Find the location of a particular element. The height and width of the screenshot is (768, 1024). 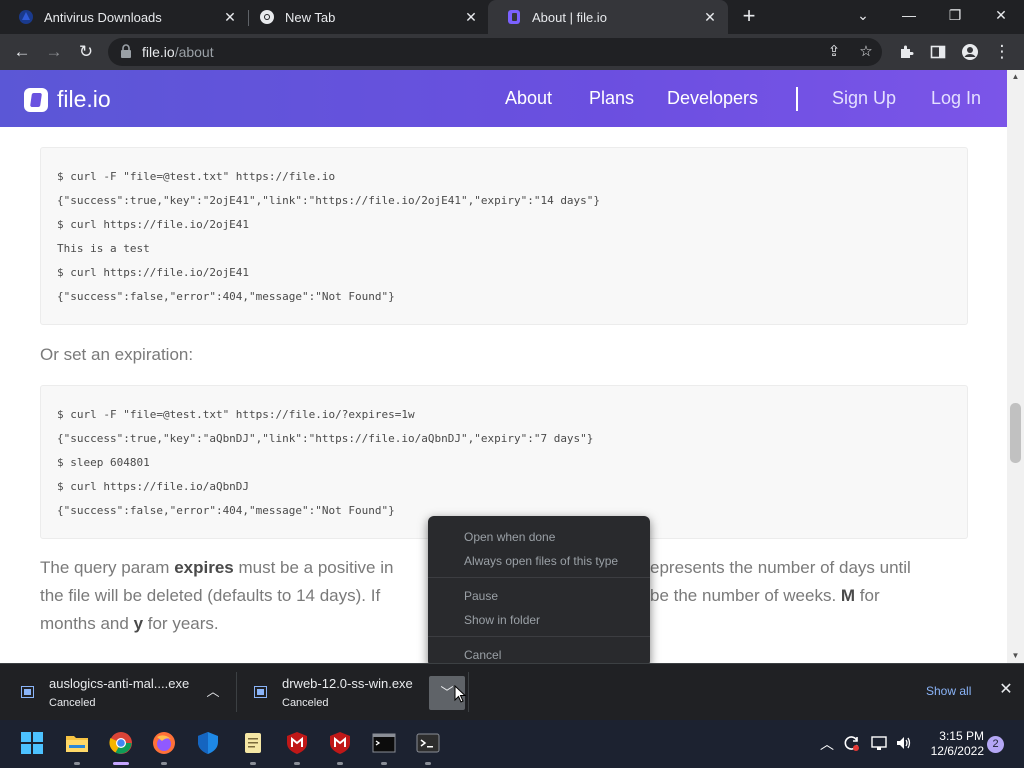

tray-overflow-chevron-icon: ︿ is located at coordinates (827, 744).